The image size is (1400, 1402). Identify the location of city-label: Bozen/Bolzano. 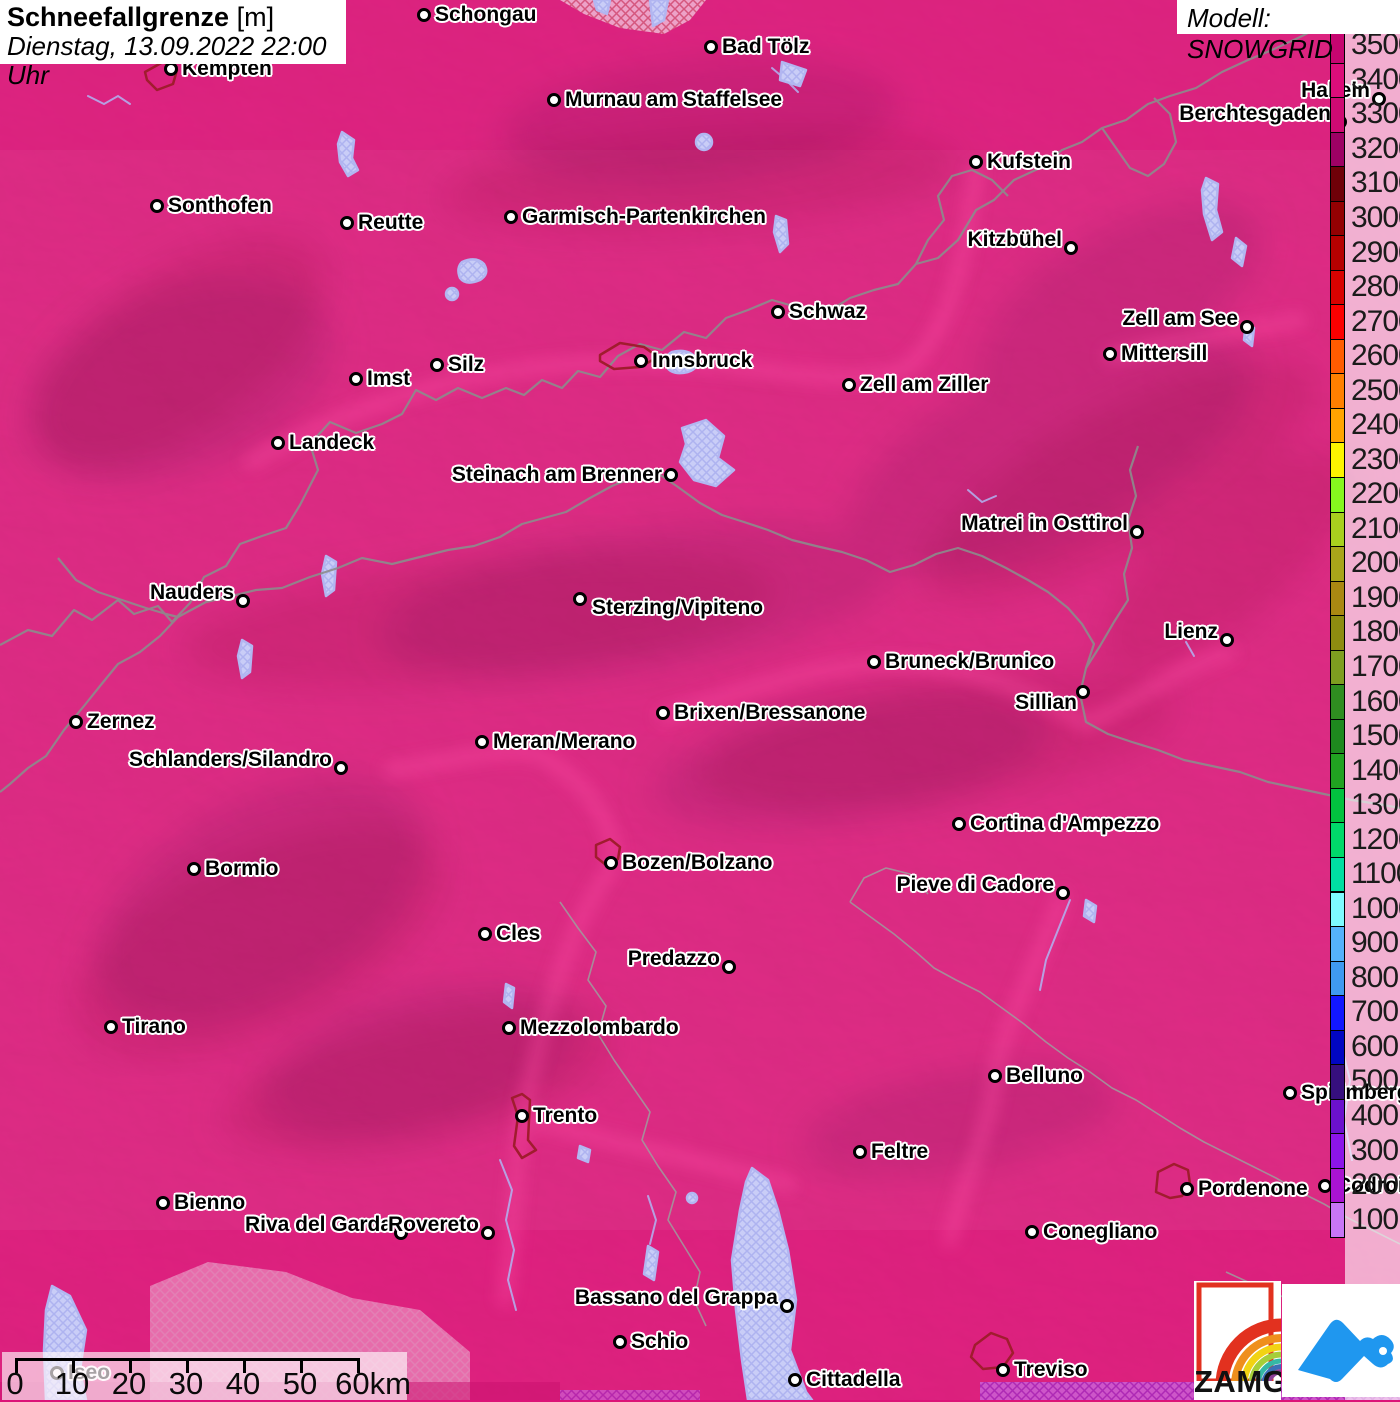
(697, 862).